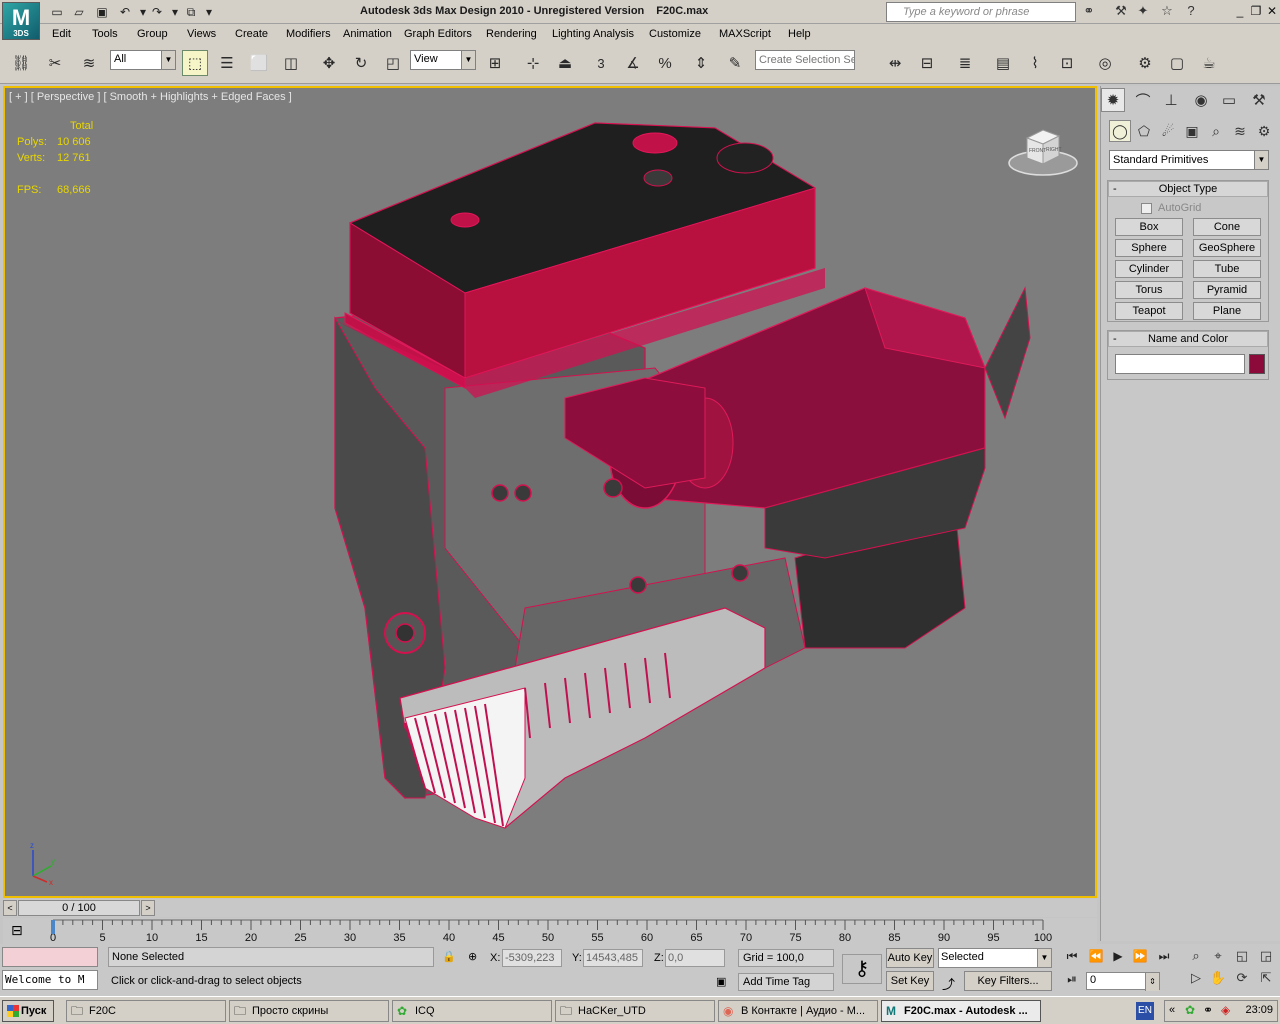 This screenshot has height=1024, width=1280. Describe the element at coordinates (443, 60) in the screenshot. I see `ref-coord-dropdown: View ▼` at that location.